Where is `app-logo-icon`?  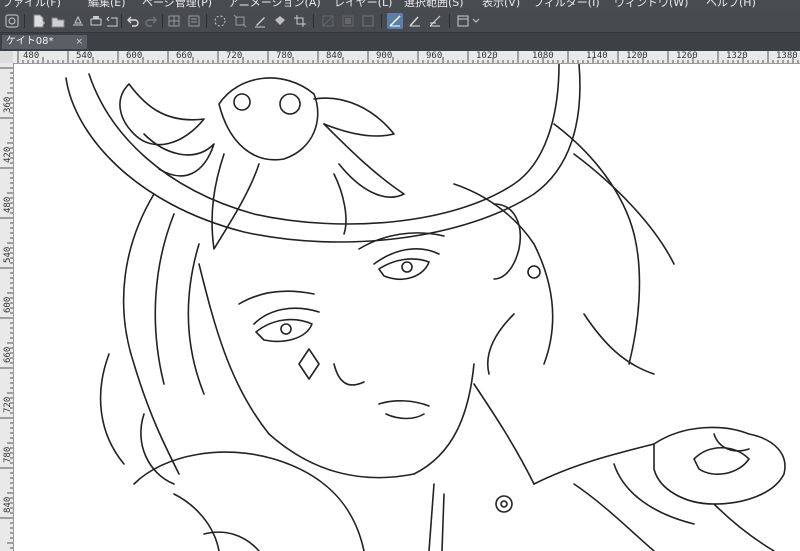 app-logo-icon is located at coordinates (12, 21).